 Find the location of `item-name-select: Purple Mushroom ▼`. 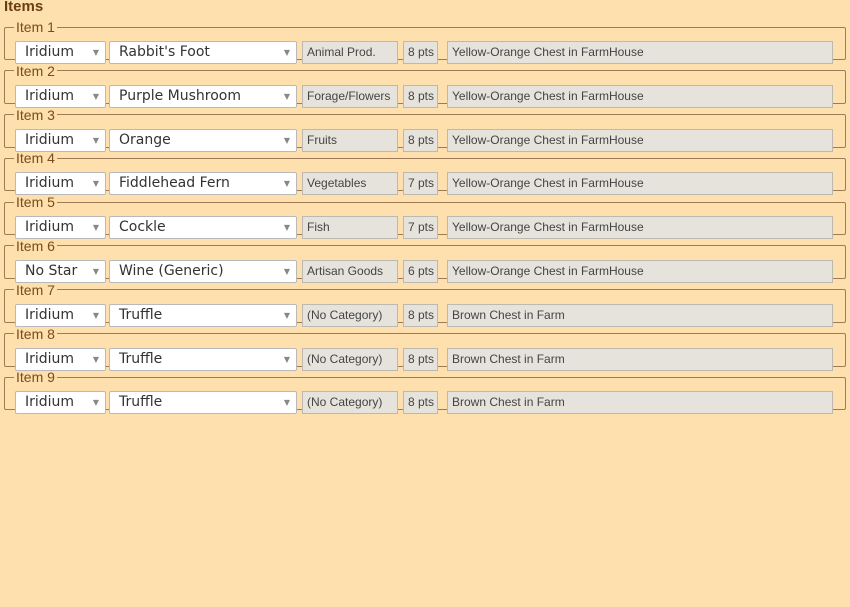

item-name-select: Purple Mushroom ▼ is located at coordinates (203, 96).